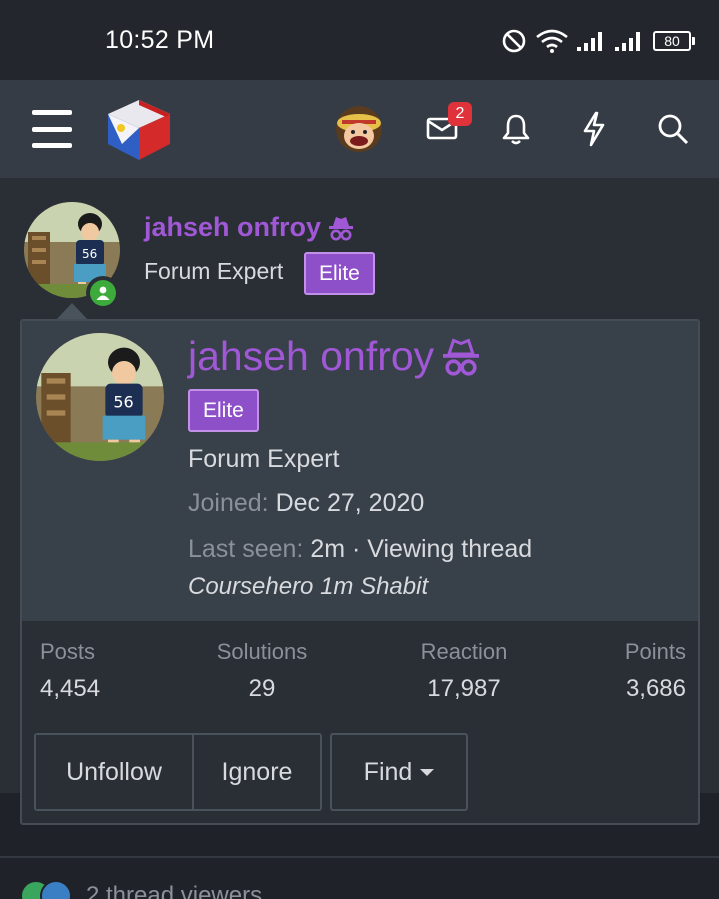 Image resolution: width=719 pixels, height=899 pixels. I want to click on stat-value: 3,686, so click(655, 688).